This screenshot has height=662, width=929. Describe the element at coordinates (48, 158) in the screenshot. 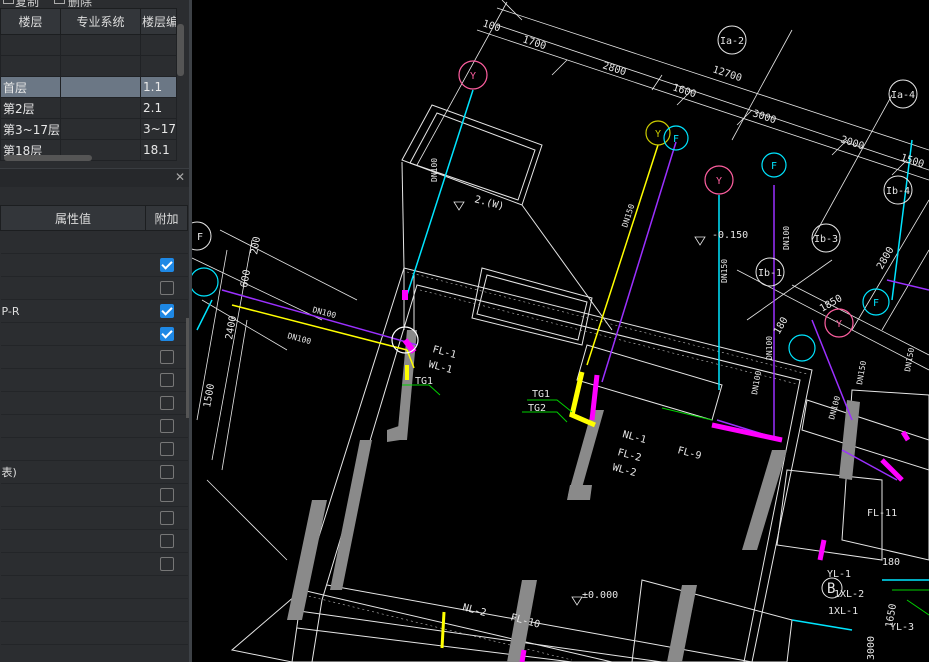

I see `floor-table-hscrollbar` at that location.